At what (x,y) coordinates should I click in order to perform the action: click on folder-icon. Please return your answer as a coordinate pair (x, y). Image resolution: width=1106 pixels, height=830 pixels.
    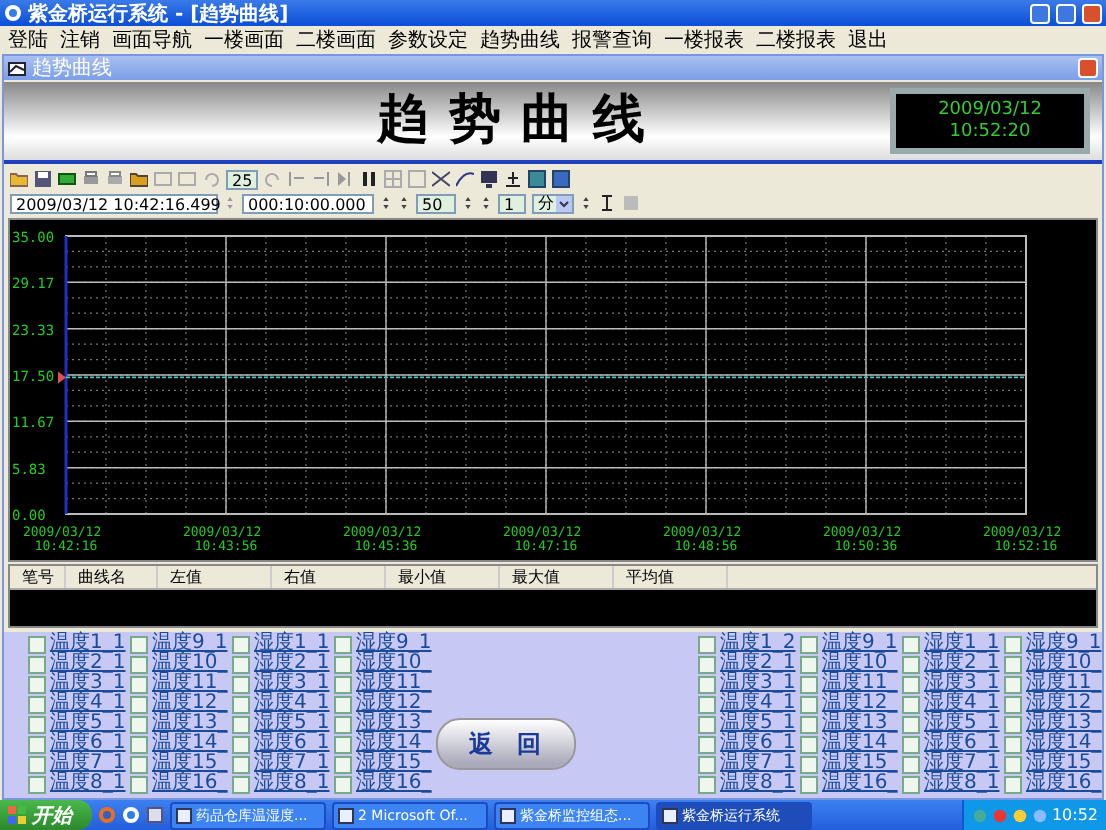
    Looking at the image, I should click on (19, 179).